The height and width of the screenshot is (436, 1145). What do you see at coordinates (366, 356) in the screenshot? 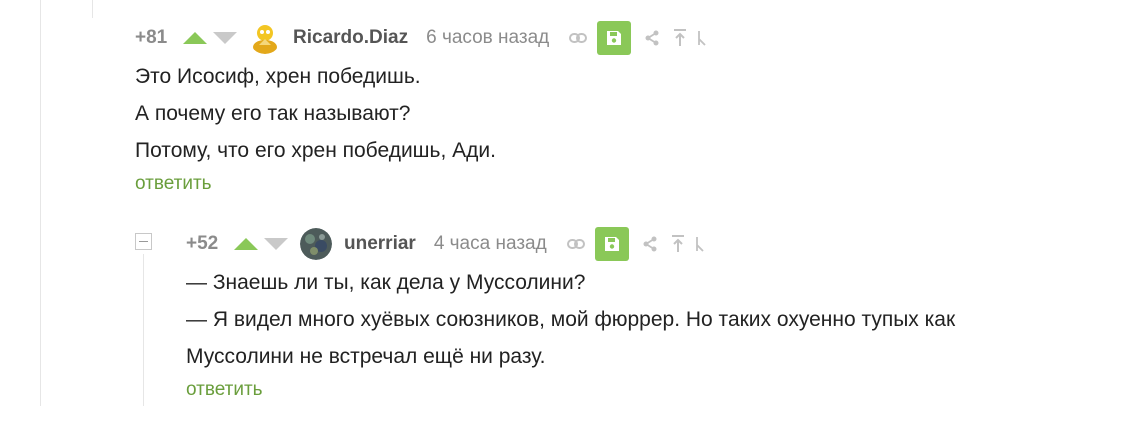
I see `comment-line: Муссолини не встречал ещё ни разу.` at bounding box center [366, 356].